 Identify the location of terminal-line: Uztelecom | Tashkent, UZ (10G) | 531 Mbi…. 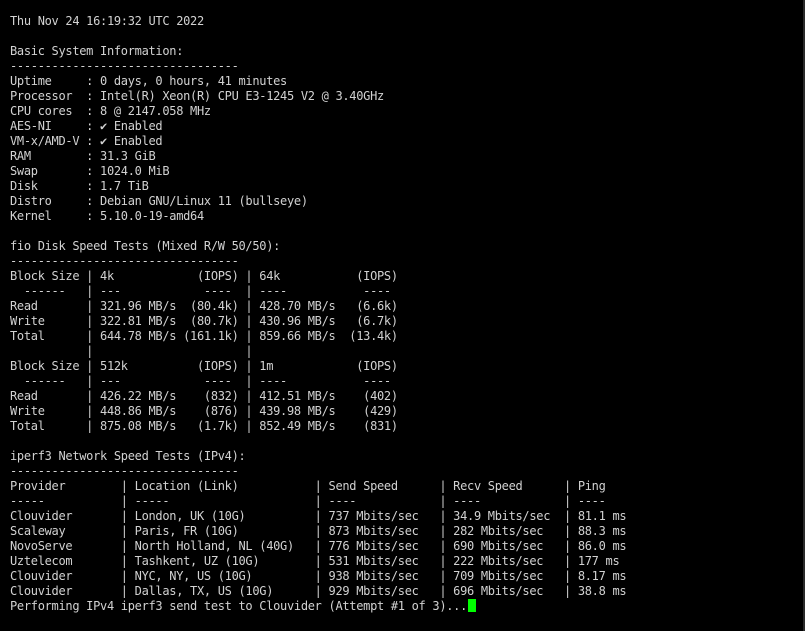
(315, 561).